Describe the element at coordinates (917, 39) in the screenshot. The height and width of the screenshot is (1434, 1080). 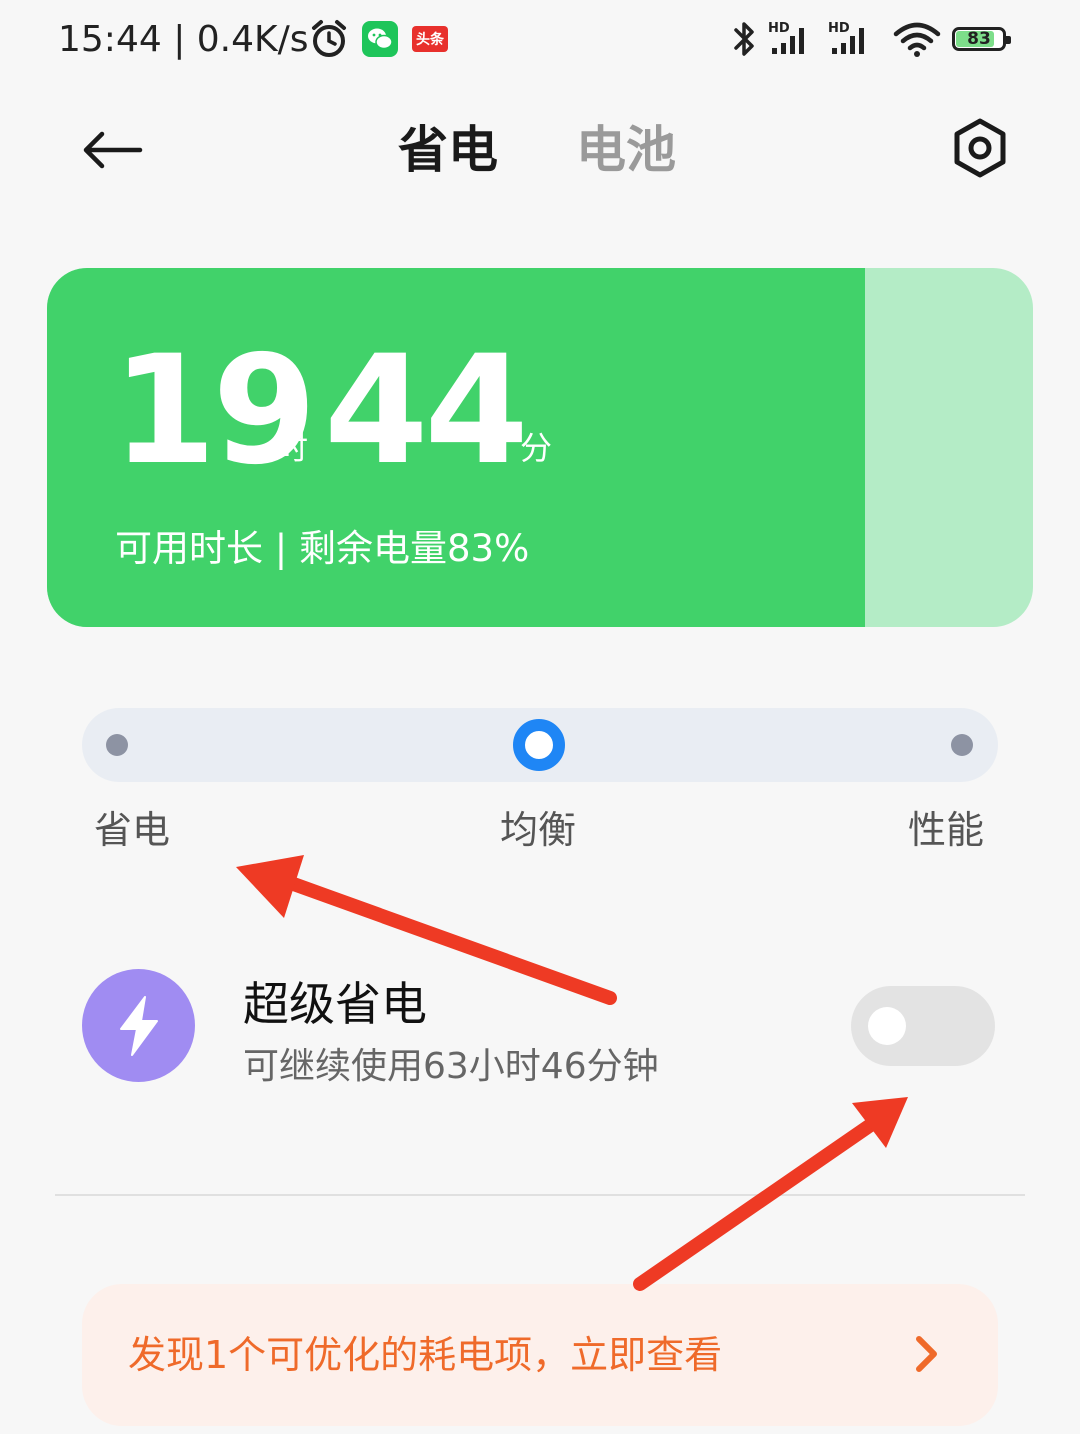
I see `wifi-icon` at that location.